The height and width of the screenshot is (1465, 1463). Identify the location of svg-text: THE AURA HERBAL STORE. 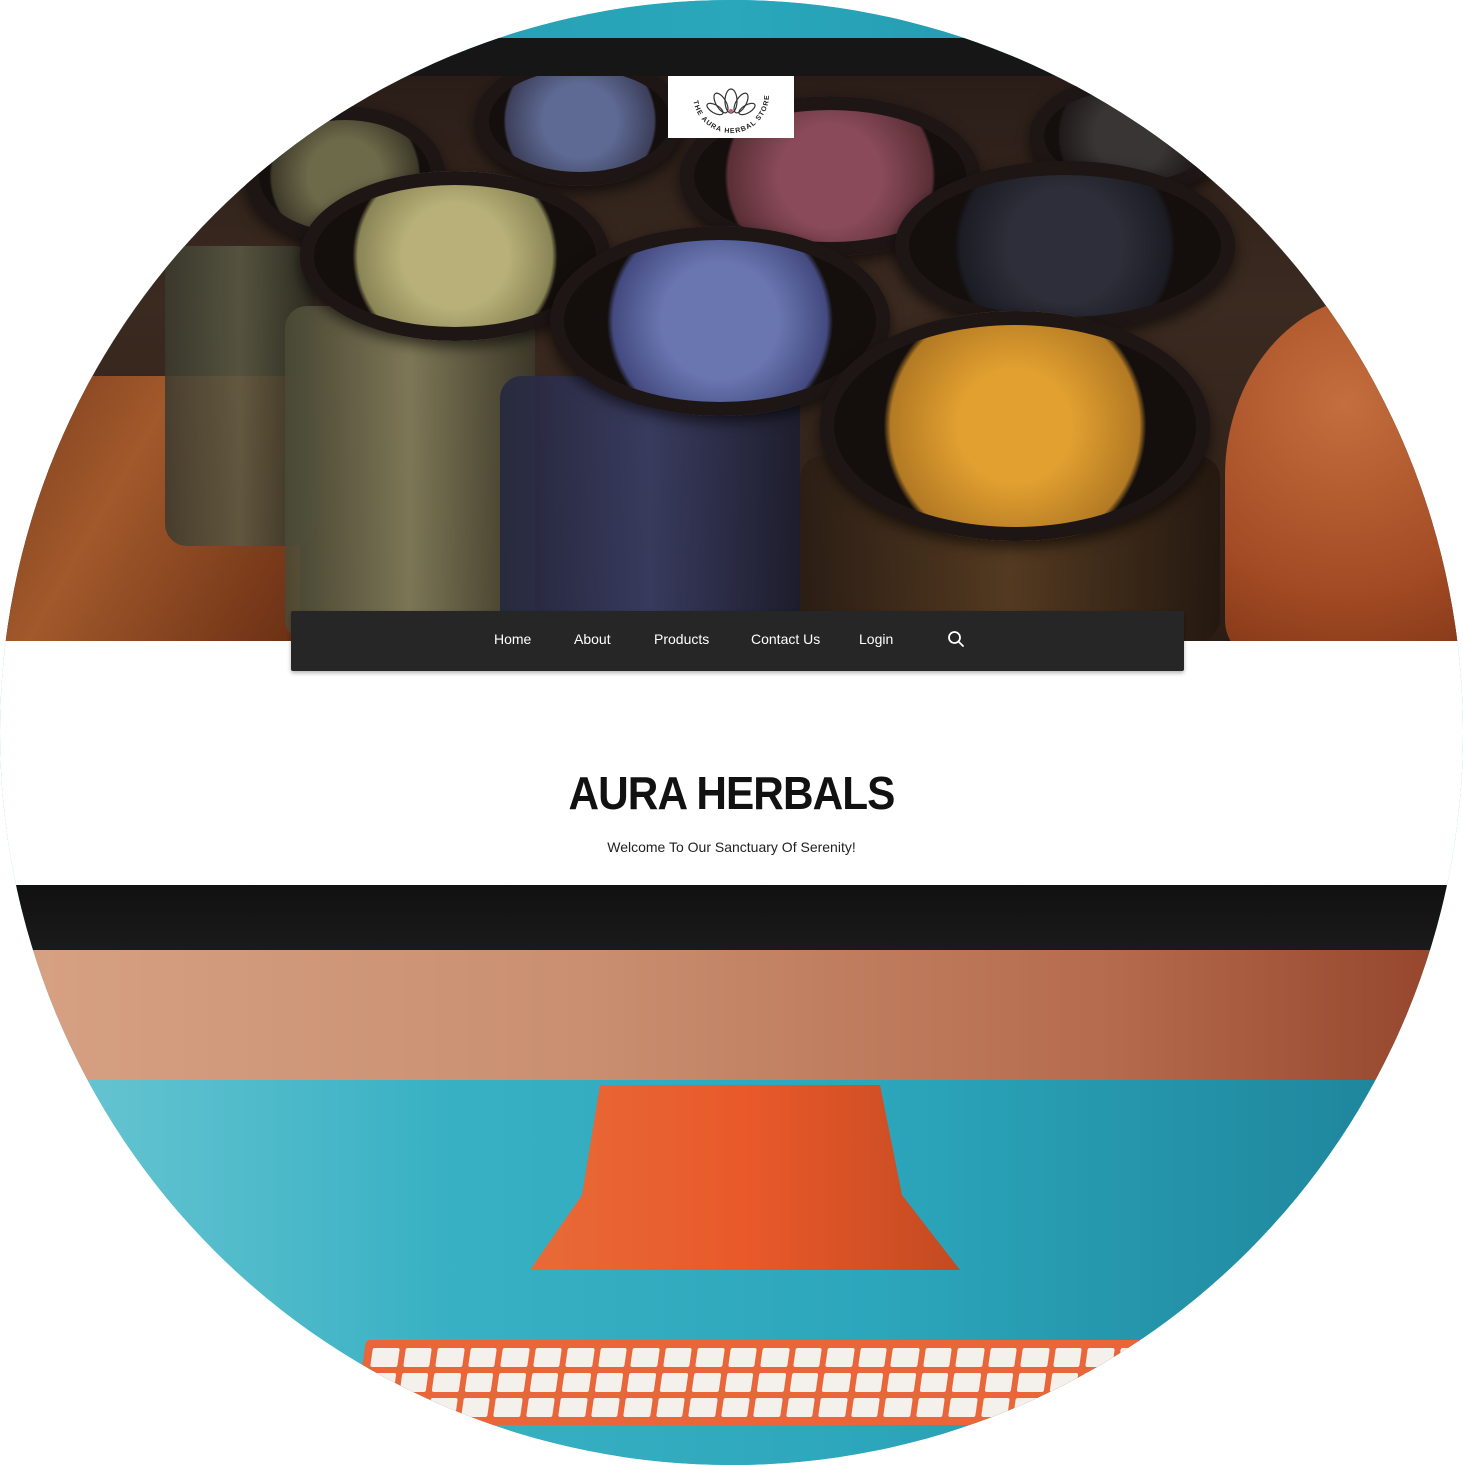
(731, 114).